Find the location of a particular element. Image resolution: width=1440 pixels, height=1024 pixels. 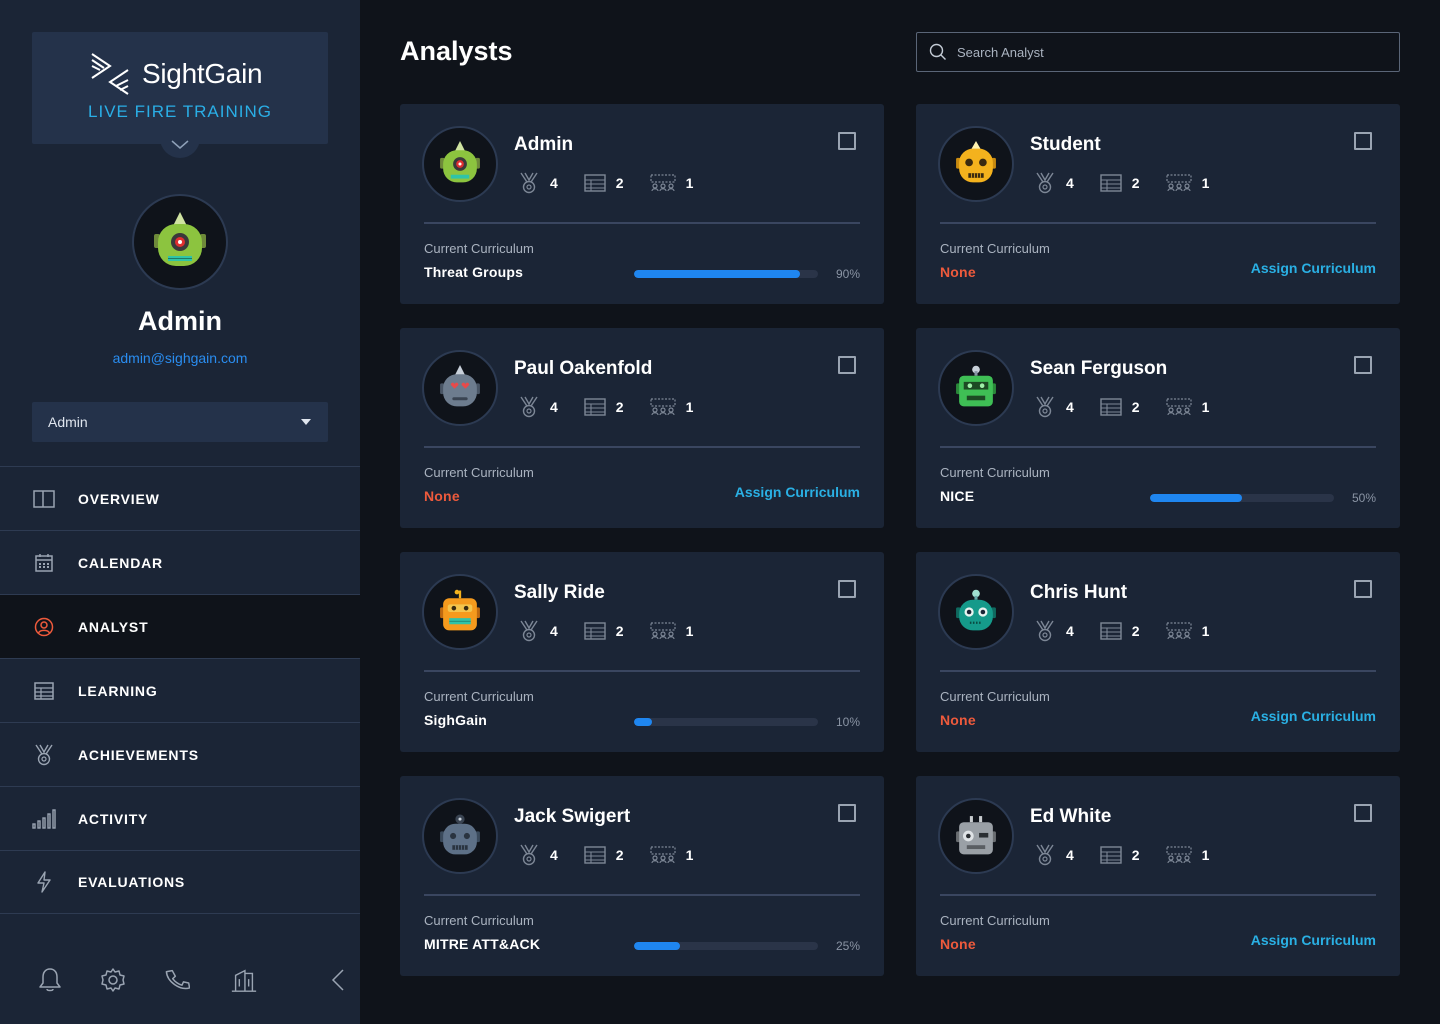

brand-name: SightGain is located at coordinates (202, 73).